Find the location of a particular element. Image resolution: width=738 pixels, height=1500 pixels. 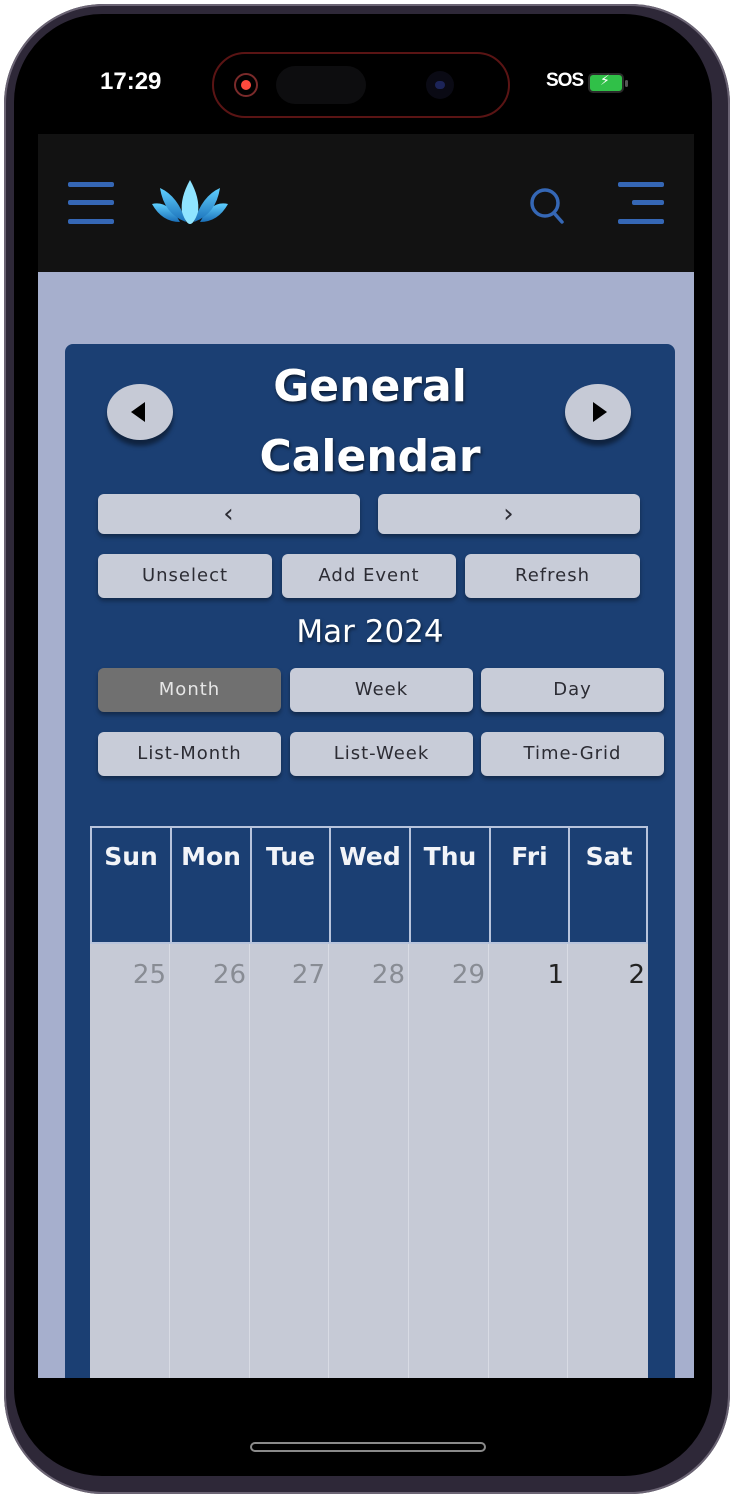

camera-icon is located at coordinates (440, 85).